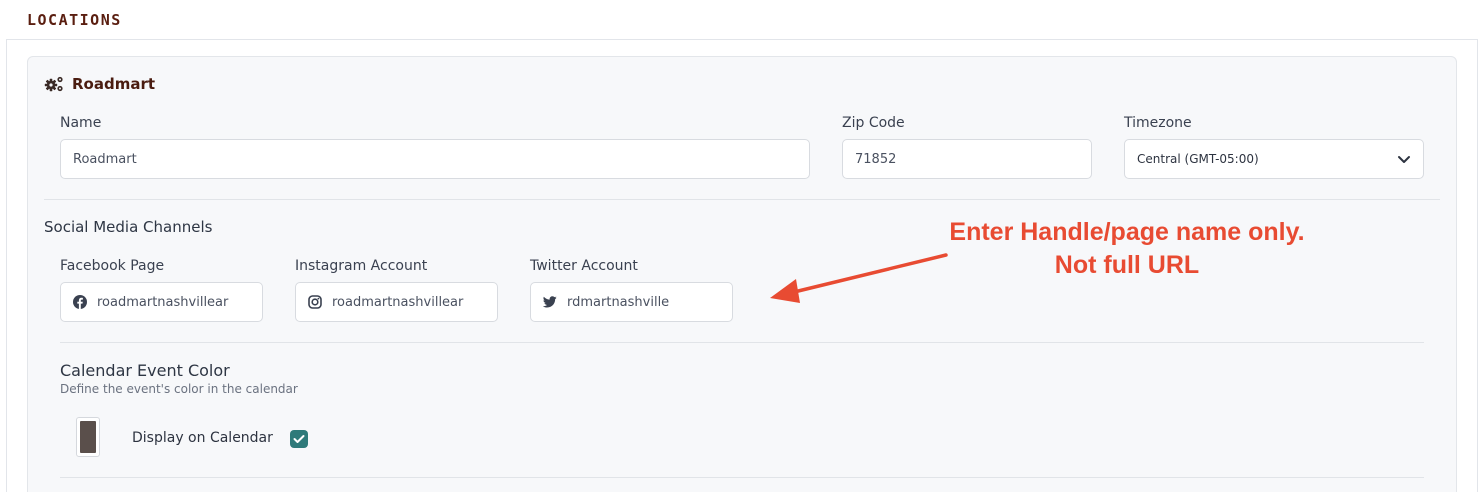 Image resolution: width=1478 pixels, height=492 pixels. What do you see at coordinates (618, 302) in the screenshot?
I see `twitter-input-value: rdmartnashville` at bounding box center [618, 302].